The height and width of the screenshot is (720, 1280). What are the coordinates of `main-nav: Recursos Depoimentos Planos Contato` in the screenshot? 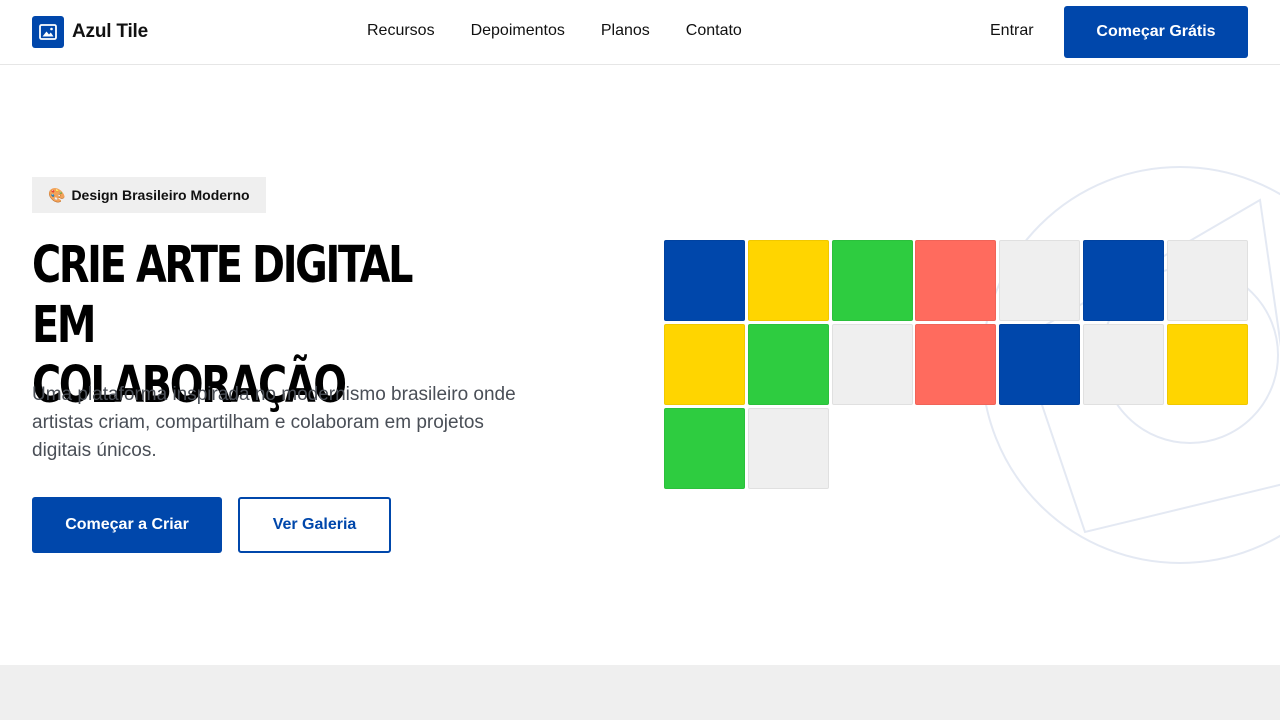 It's located at (554, 31).